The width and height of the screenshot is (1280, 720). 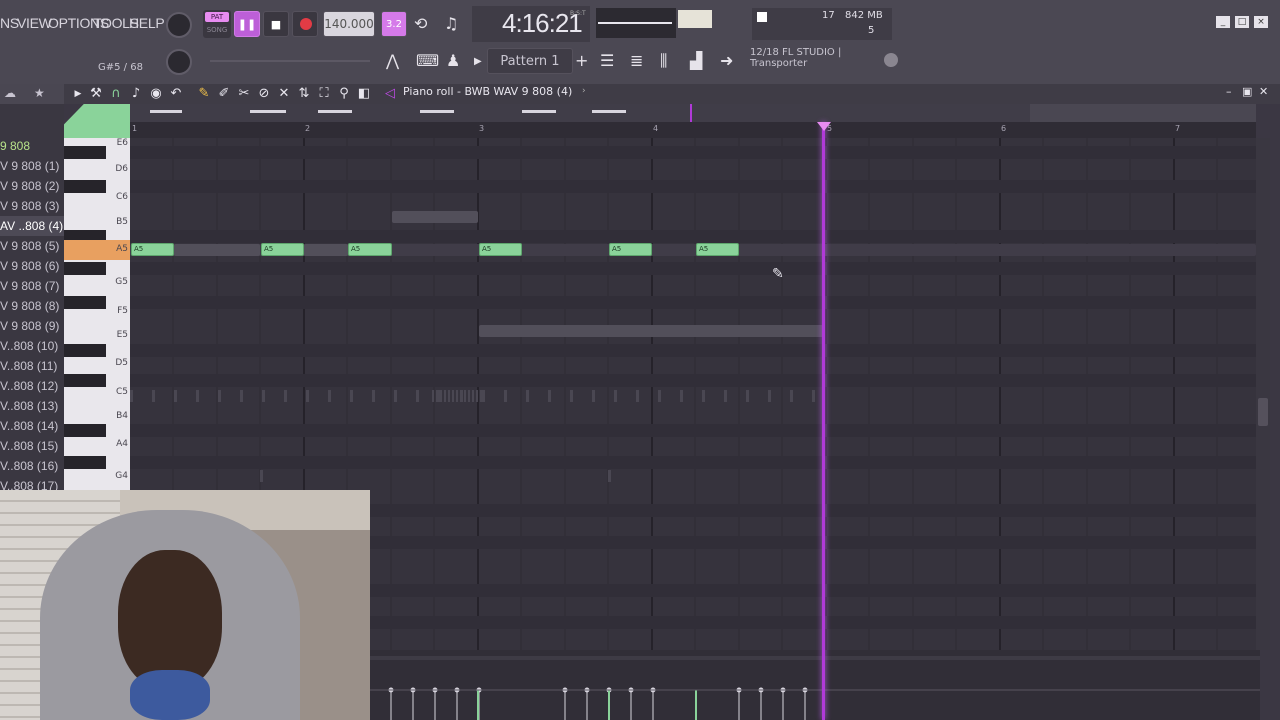 What do you see at coordinates (78, 94) in the screenshot?
I see `play-icon: ▶` at bounding box center [78, 94].